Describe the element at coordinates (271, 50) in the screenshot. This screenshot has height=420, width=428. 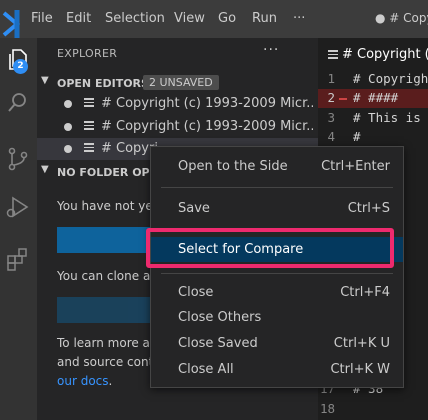
I see `sidebar-more-actions-button: ···` at that location.